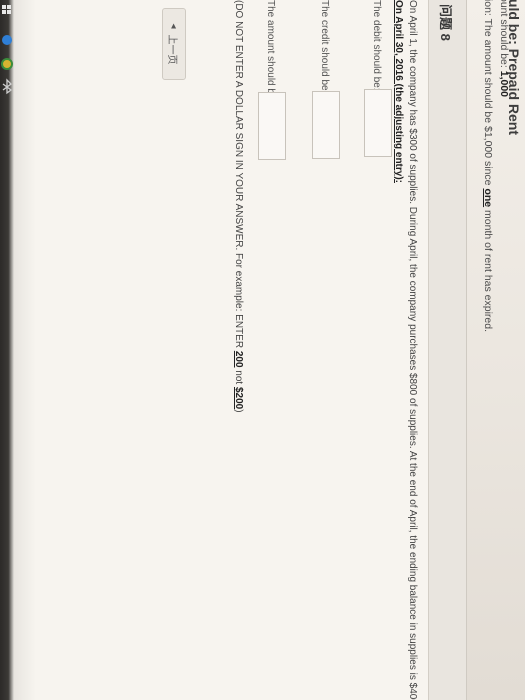  What do you see at coordinates (398, 91) in the screenshot?
I see `adjusting-entry-label: On April 30, 2016 (the adjusting entry):` at bounding box center [398, 91].